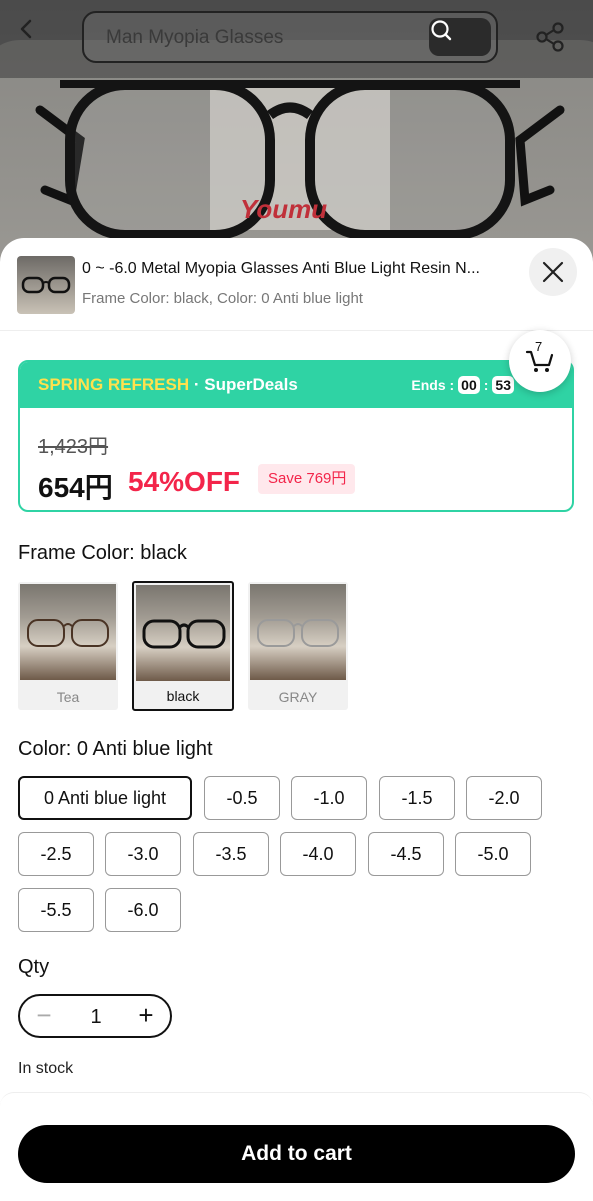 The image size is (593, 1201). Describe the element at coordinates (251, 384) in the screenshot. I see `program-name: SuperDeals` at that location.